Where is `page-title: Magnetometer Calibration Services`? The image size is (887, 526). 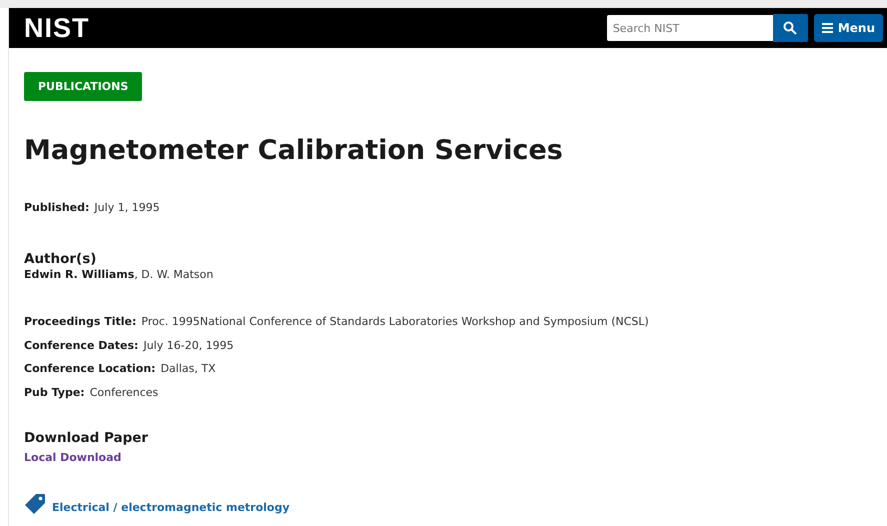 page-title: Magnetometer Calibration Services is located at coordinates (294, 151).